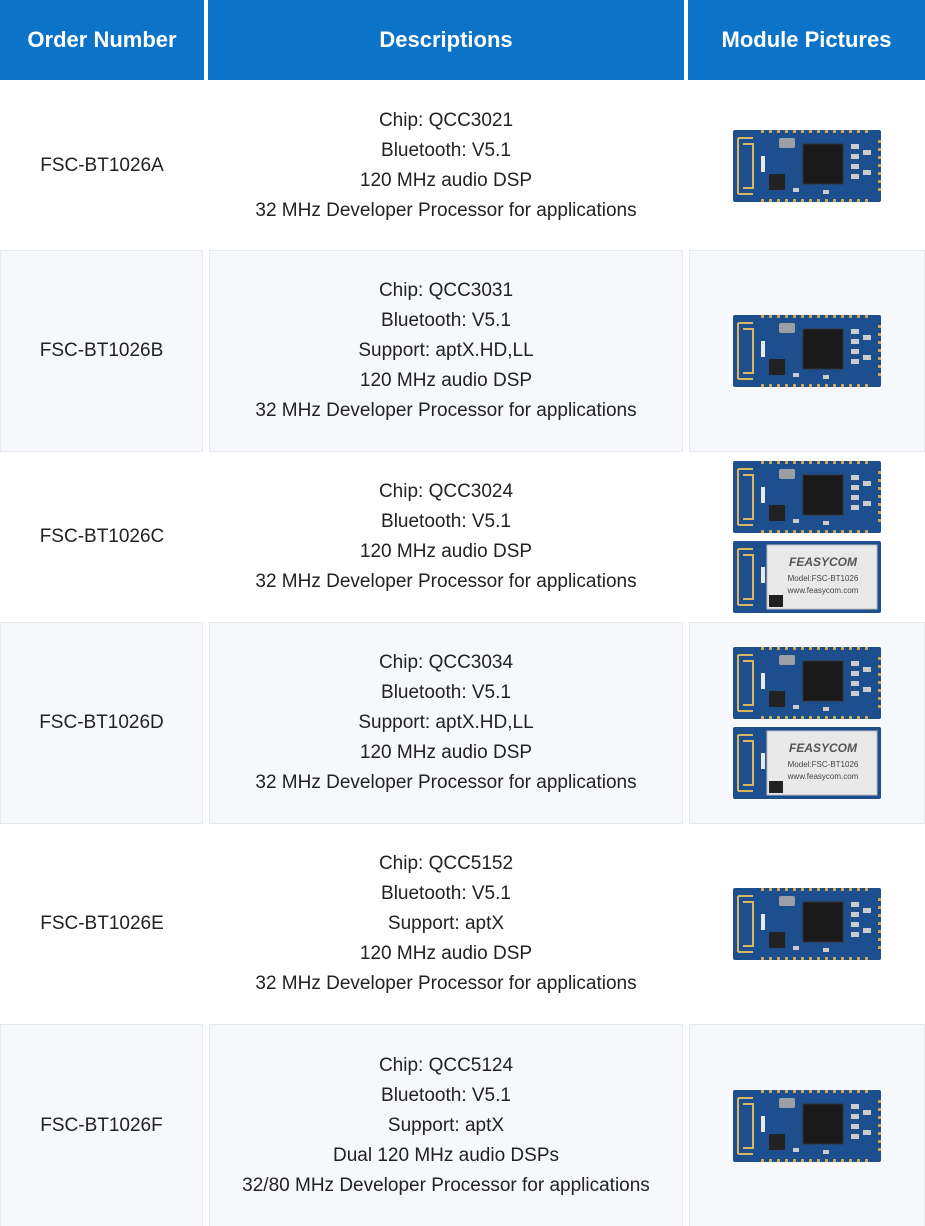 Image resolution: width=925 pixels, height=1226 pixels. I want to click on desc-line: Chip: QCC3034, so click(446, 662).